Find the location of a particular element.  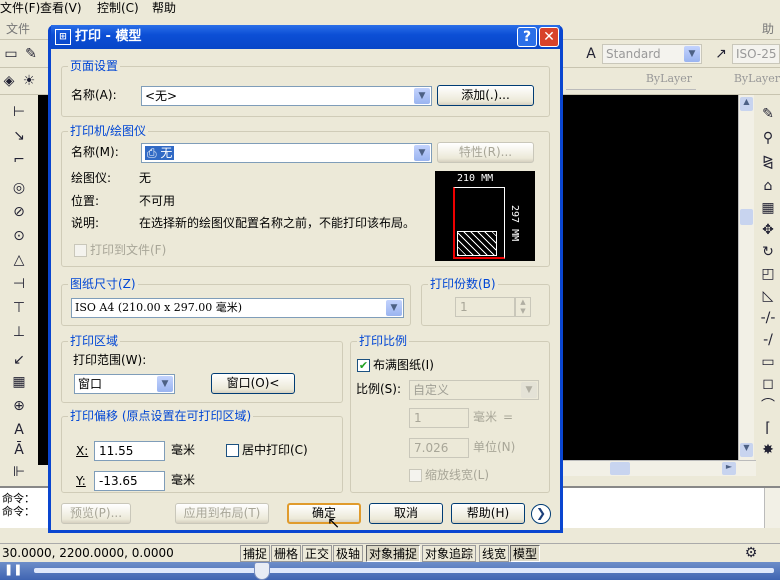

polar-toggle: 极轴 is located at coordinates (348, 553).